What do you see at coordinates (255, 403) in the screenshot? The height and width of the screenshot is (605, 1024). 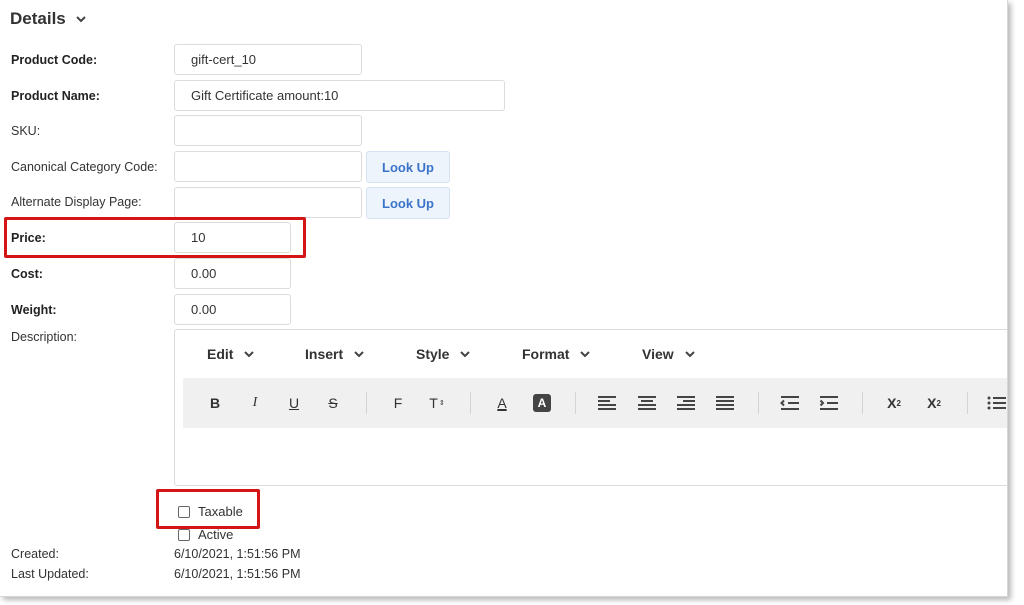 I see `italic-button: I` at bounding box center [255, 403].